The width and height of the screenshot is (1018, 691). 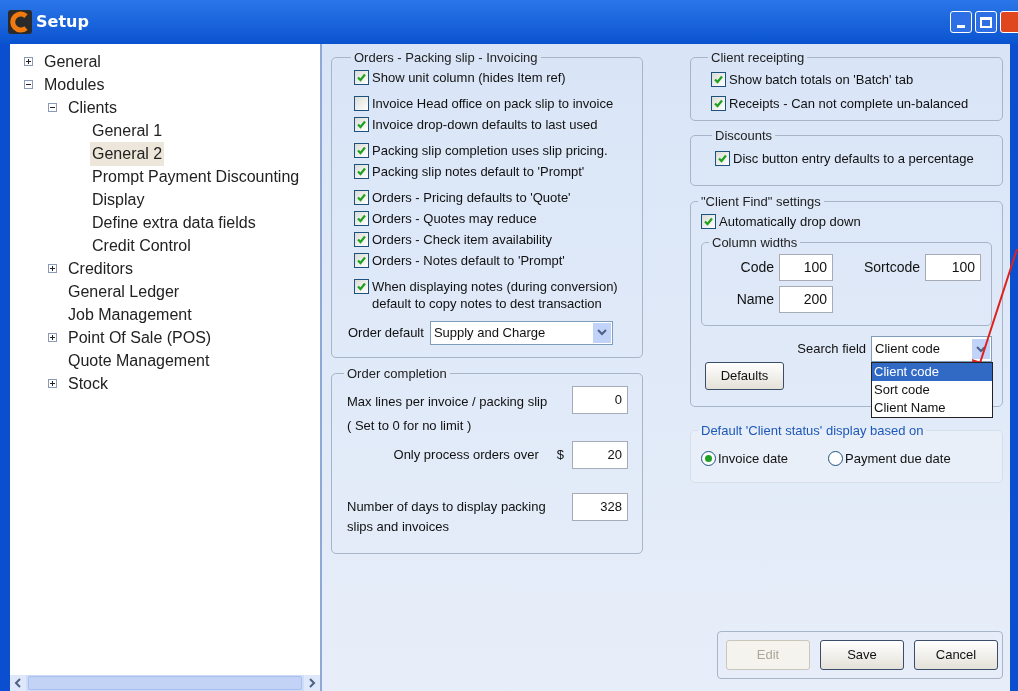 I want to click on tree-item: Quote Management, so click(x=139, y=360).